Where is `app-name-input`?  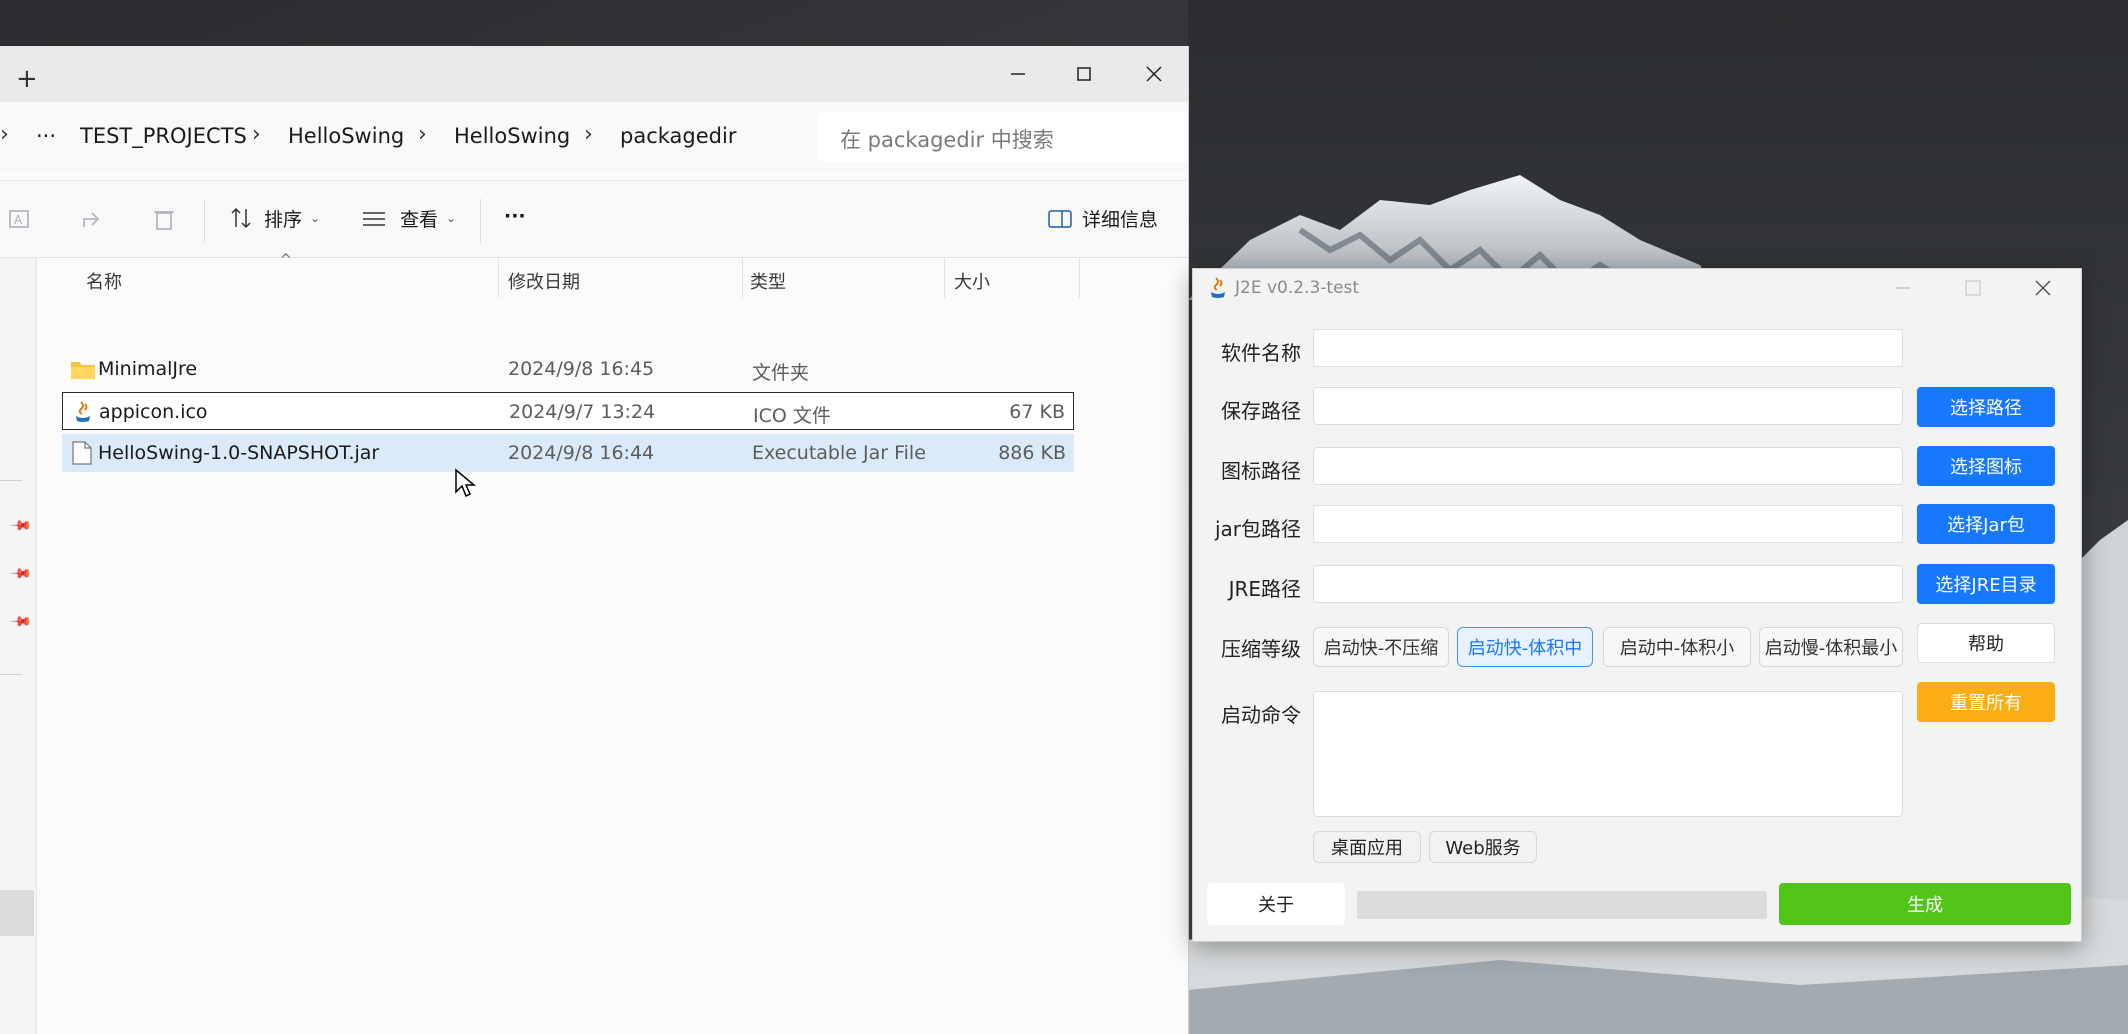
app-name-input is located at coordinates (1608, 348).